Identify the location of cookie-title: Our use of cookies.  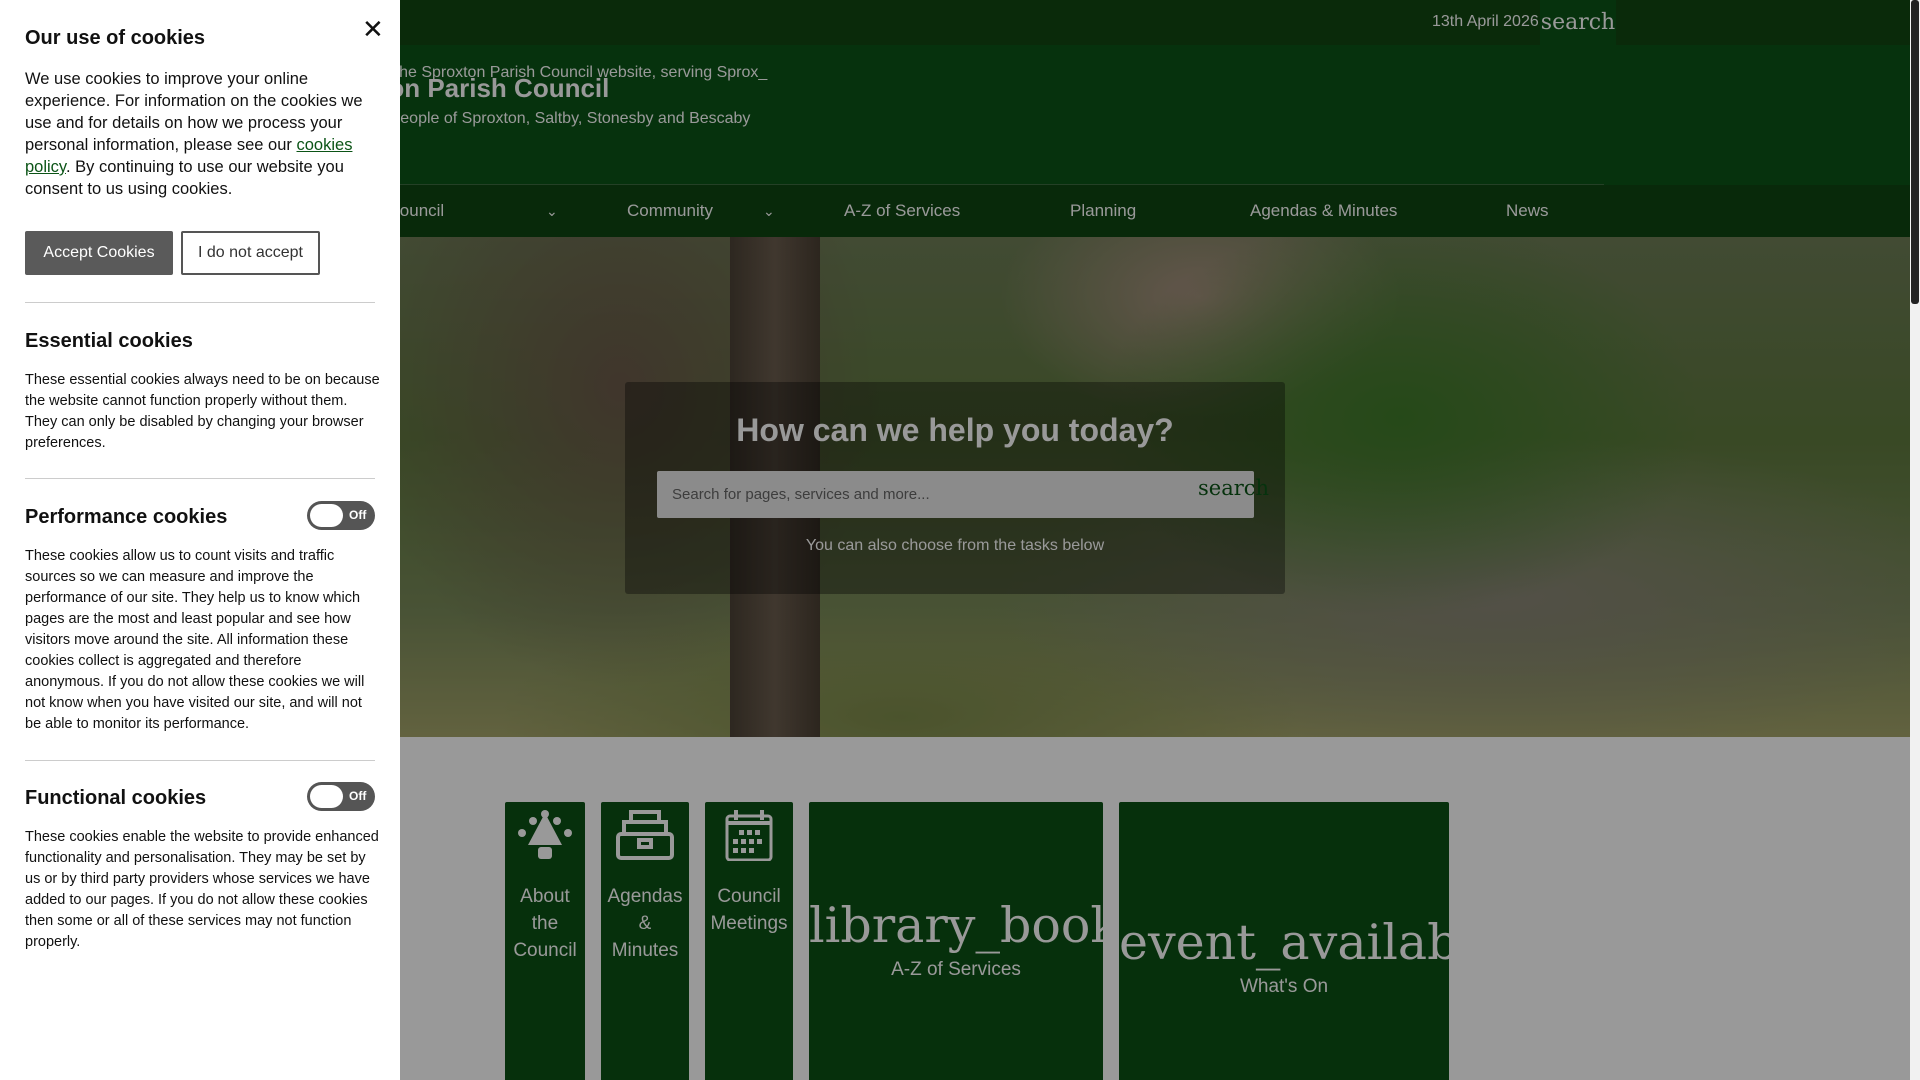
(115, 38).